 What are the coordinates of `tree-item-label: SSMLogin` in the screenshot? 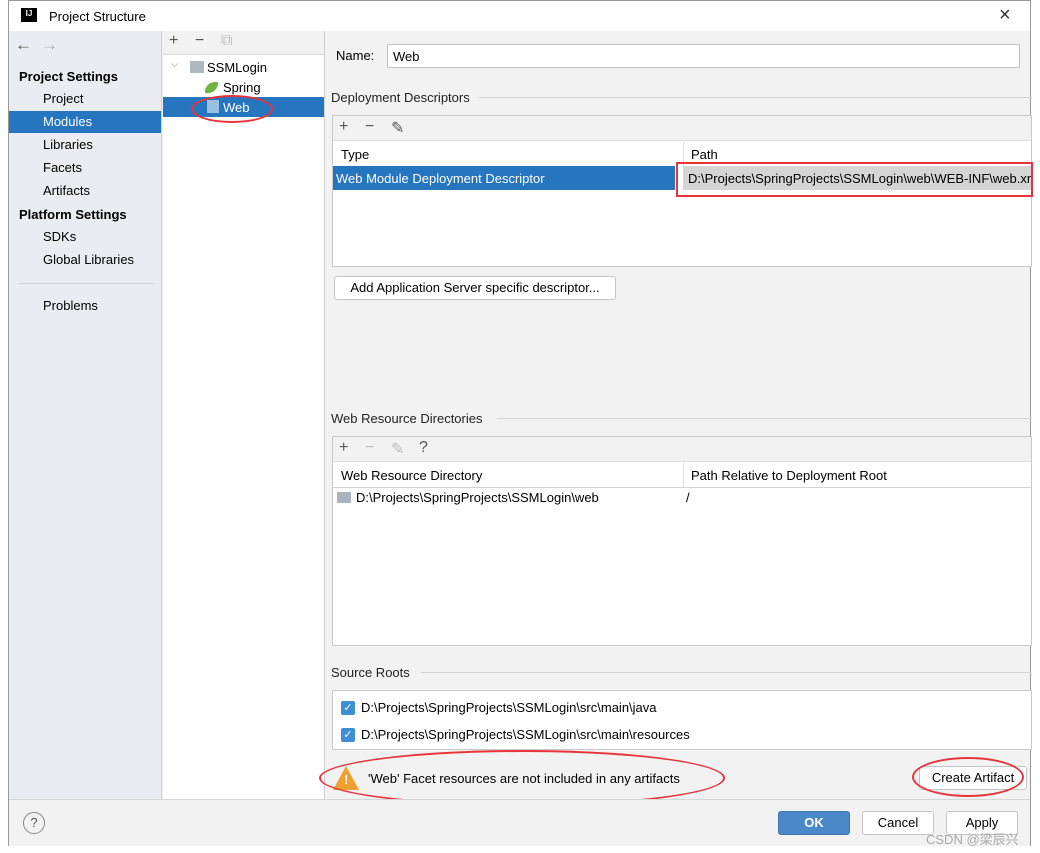 It's located at (237, 67).